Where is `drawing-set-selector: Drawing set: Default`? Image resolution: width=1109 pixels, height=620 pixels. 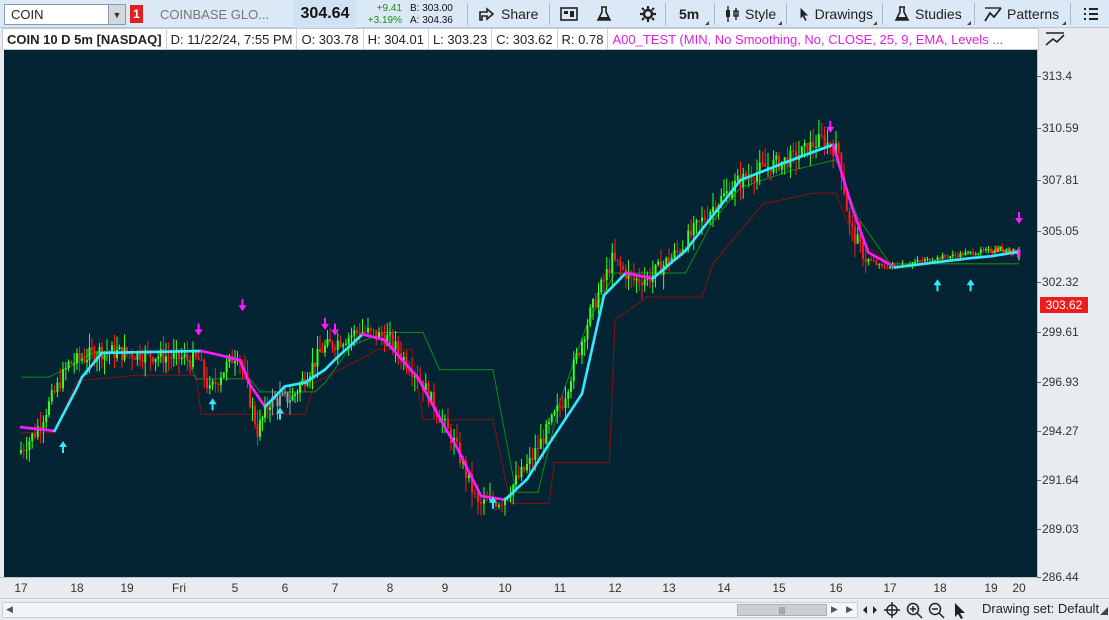
drawing-set-selector: Drawing set: Default is located at coordinates (1040, 608).